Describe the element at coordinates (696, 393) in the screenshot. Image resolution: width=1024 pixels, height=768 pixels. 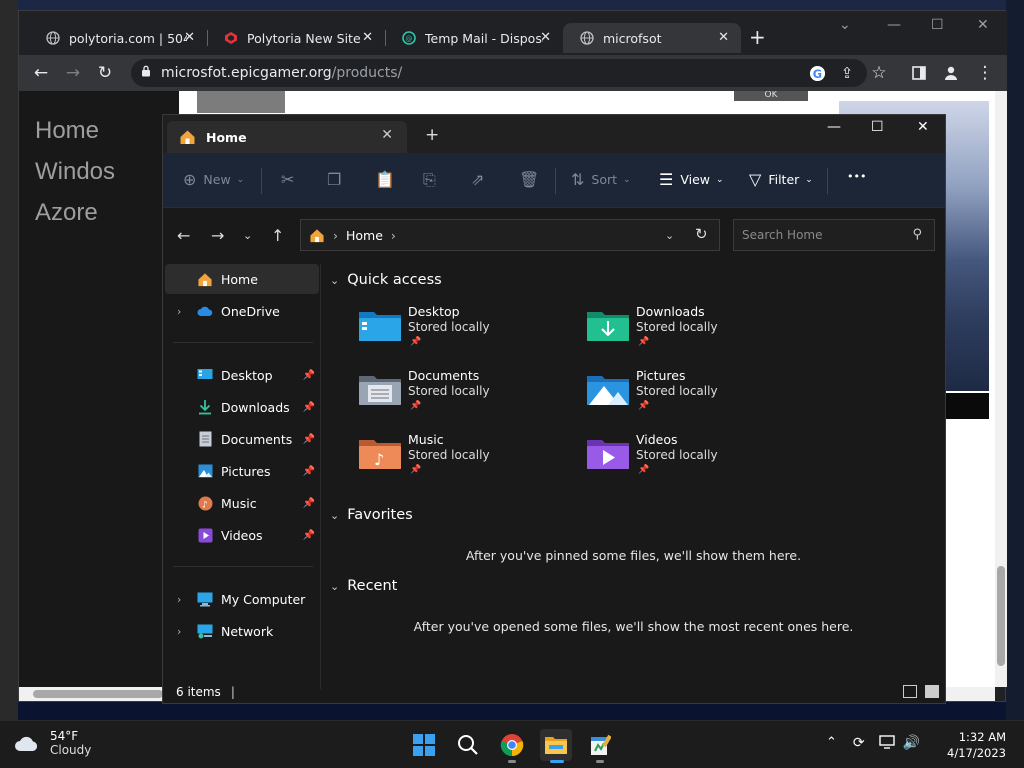
I see `quick-access-item: Pictures Stored locally 📌` at that location.